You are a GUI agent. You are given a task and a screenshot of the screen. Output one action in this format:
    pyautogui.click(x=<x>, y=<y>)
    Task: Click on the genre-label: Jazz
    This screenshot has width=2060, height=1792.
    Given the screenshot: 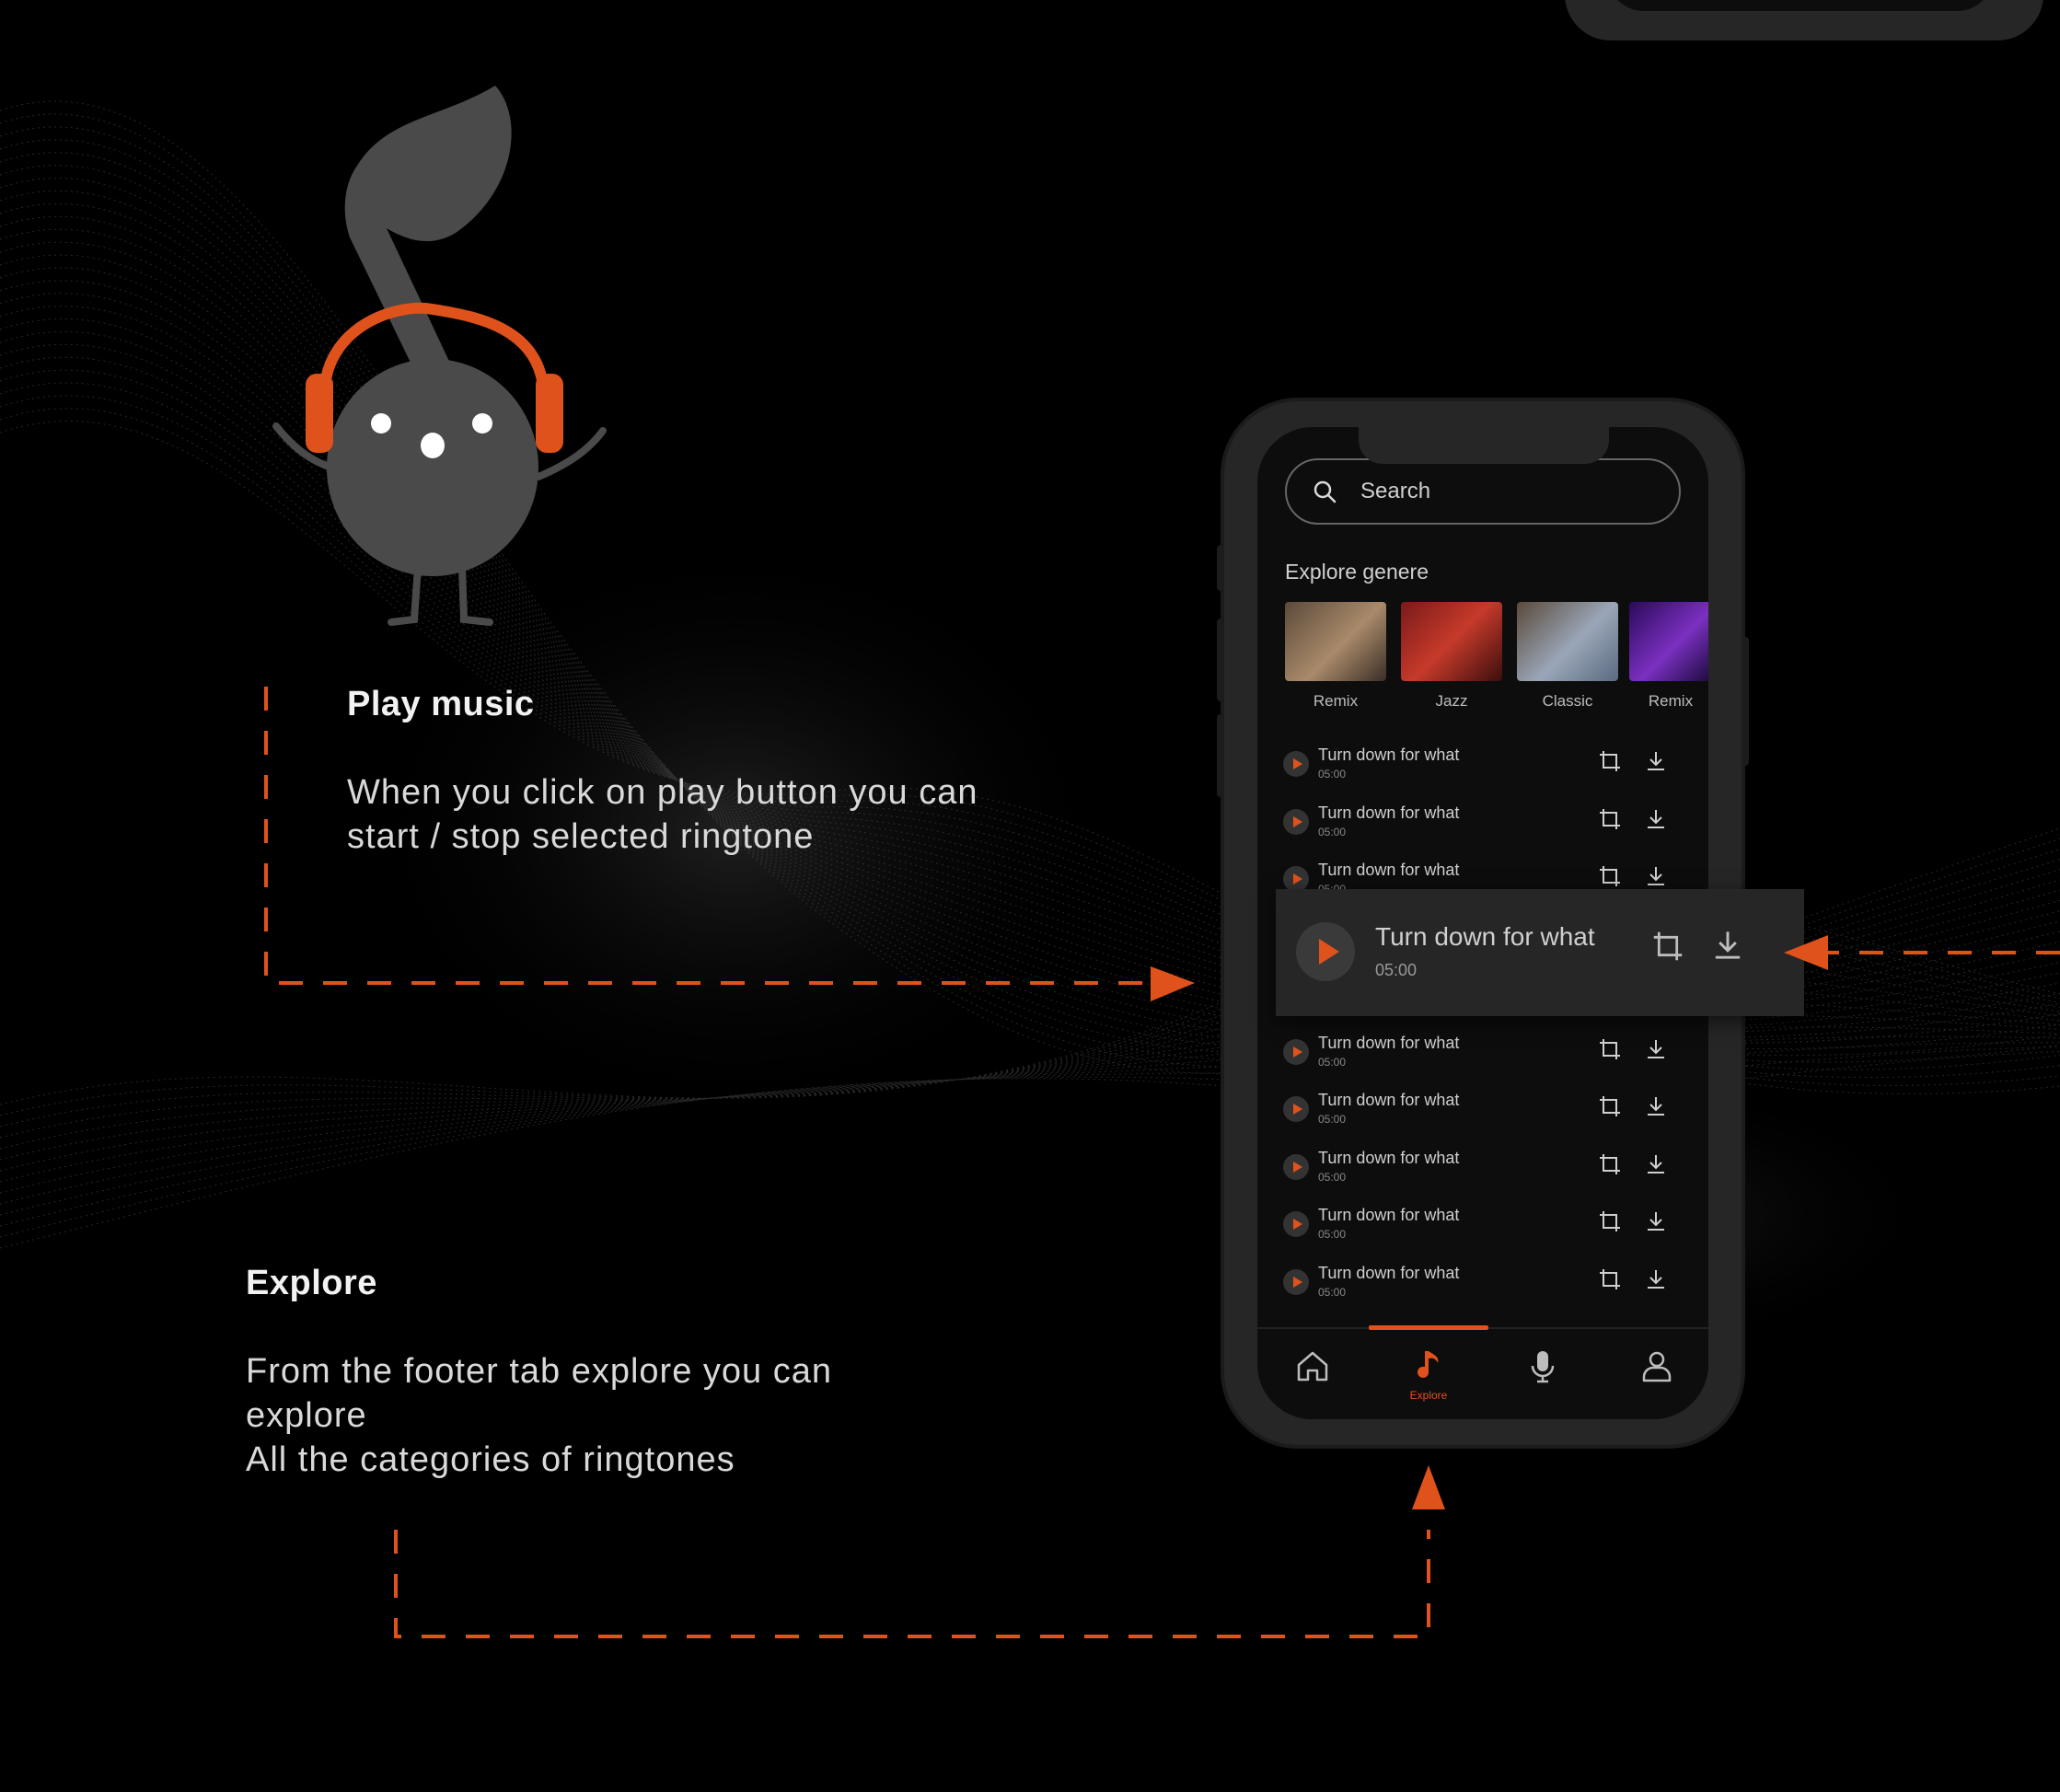 What is the action you would take?
    pyautogui.click(x=1451, y=701)
    